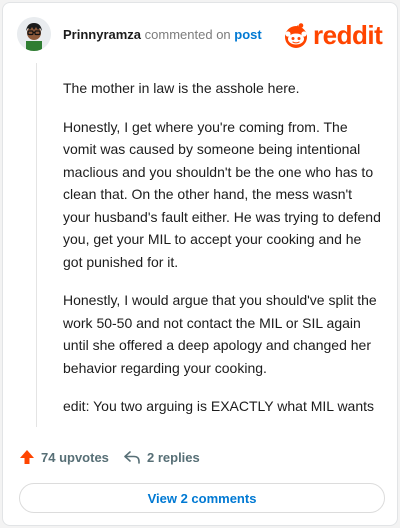 This screenshot has width=400, height=528. I want to click on post-link: post, so click(247, 34).